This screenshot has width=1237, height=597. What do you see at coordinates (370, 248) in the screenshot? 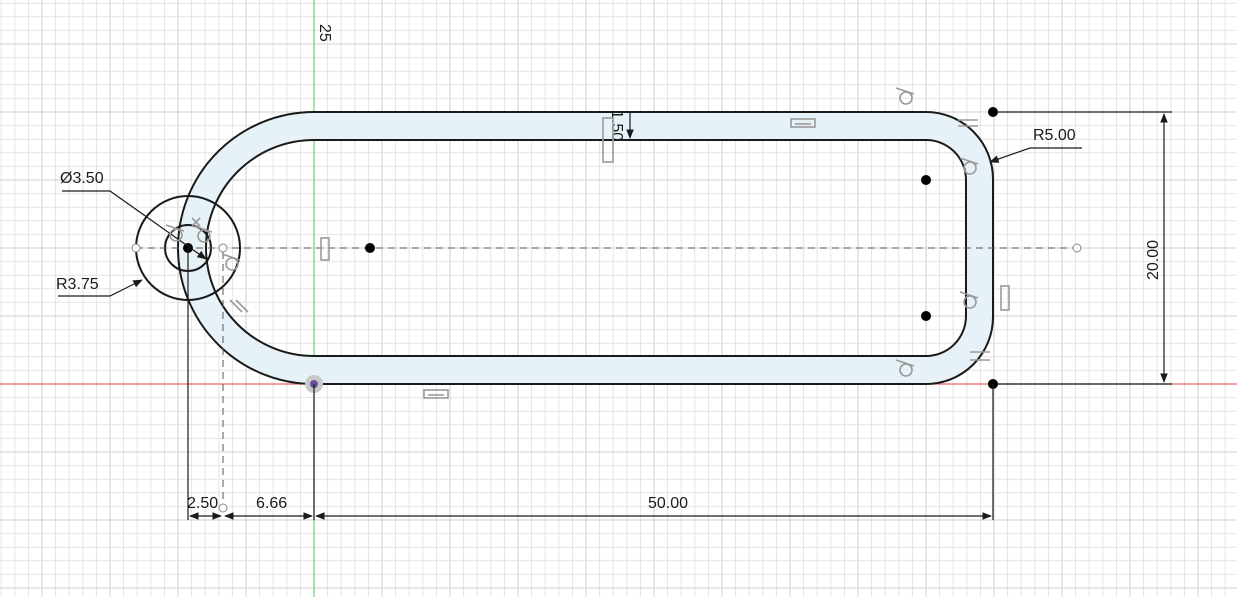
I see `arc-center-point` at bounding box center [370, 248].